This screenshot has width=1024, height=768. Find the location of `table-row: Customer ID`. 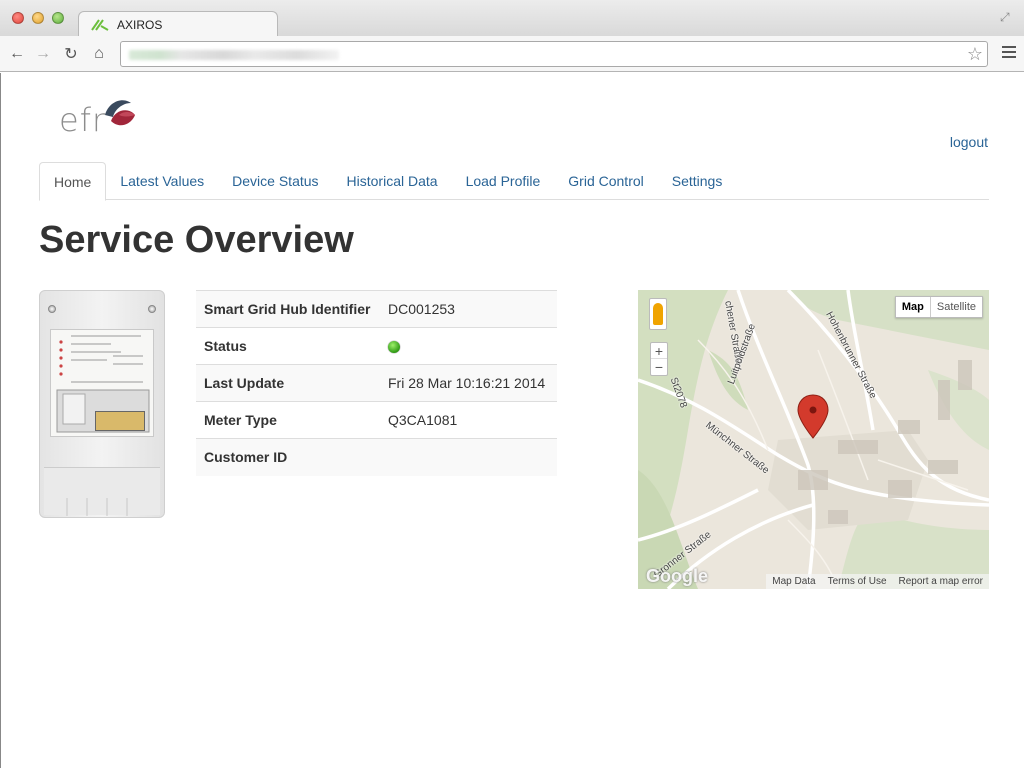

table-row: Customer ID is located at coordinates (376, 457).